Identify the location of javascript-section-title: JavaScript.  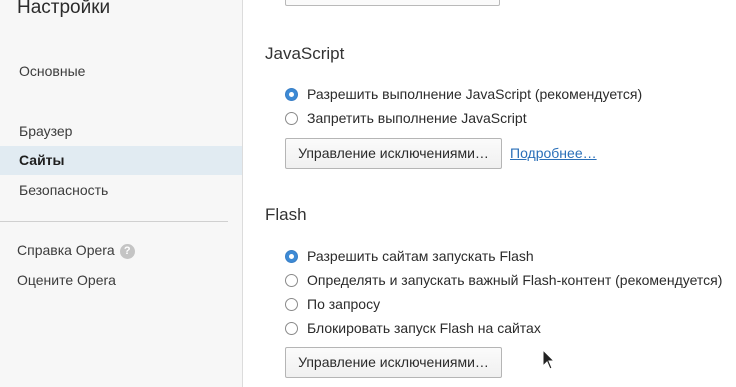
(305, 53).